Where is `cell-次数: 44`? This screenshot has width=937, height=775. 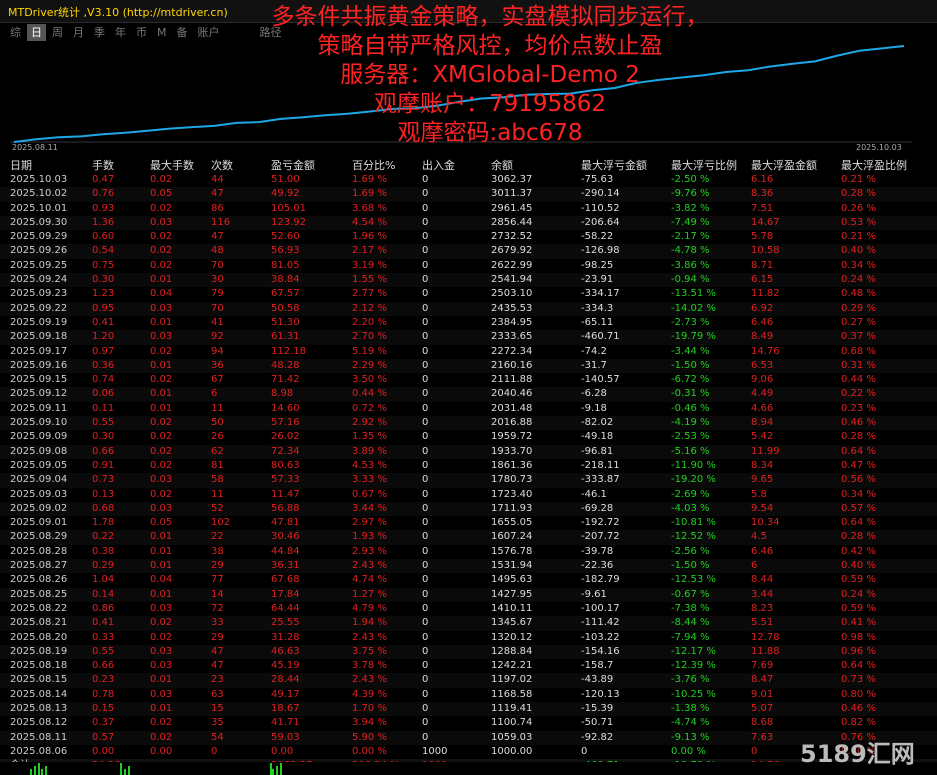
cell-次数: 44 is located at coordinates (217, 179).